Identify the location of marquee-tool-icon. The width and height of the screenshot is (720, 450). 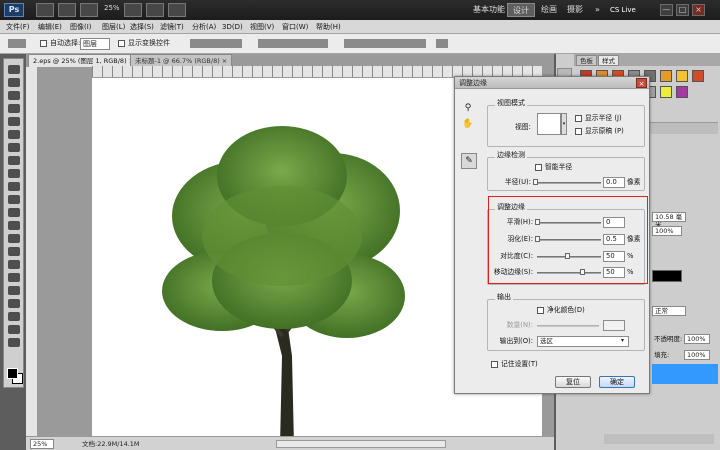
(14, 82).